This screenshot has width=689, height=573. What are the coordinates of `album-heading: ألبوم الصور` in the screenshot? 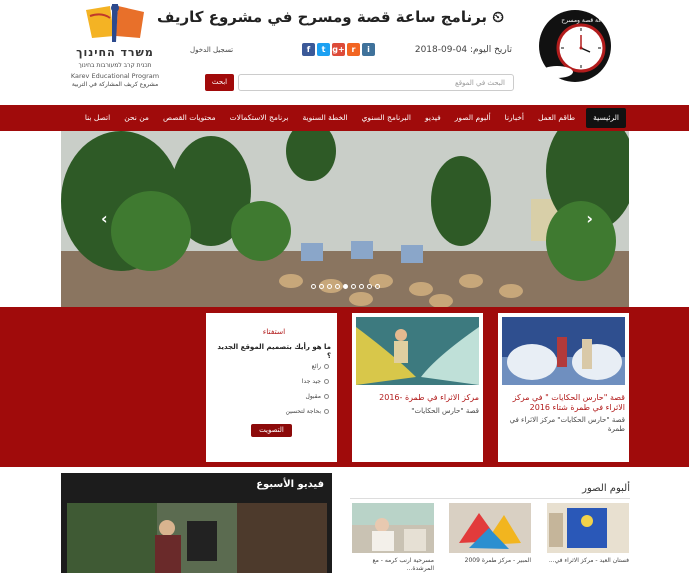 It's located at (606, 488).